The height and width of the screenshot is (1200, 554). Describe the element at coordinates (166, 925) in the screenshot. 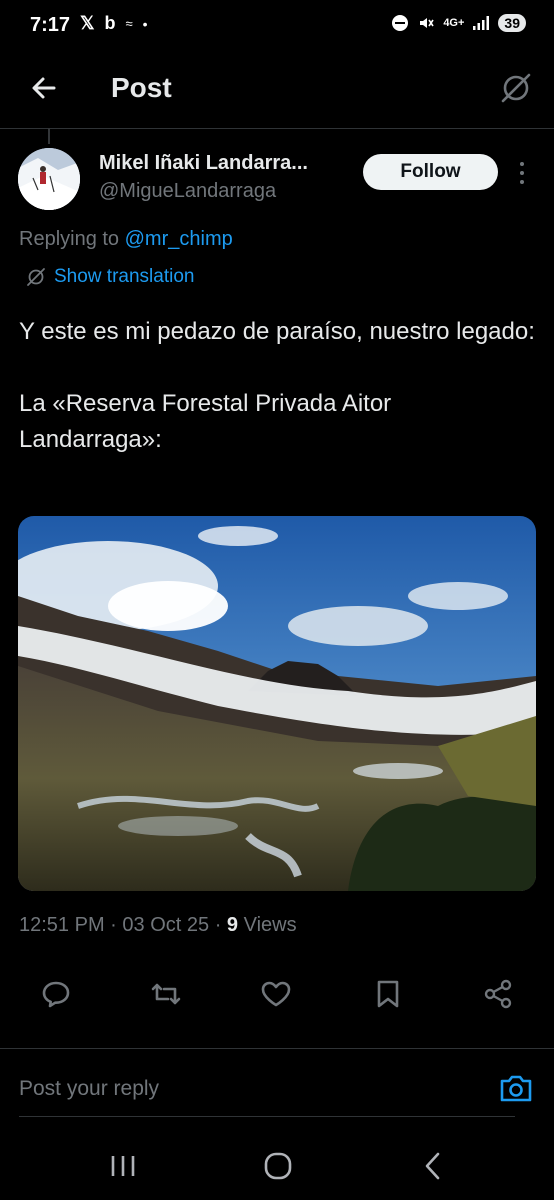

I see `post-date: 03 Oct 25` at that location.